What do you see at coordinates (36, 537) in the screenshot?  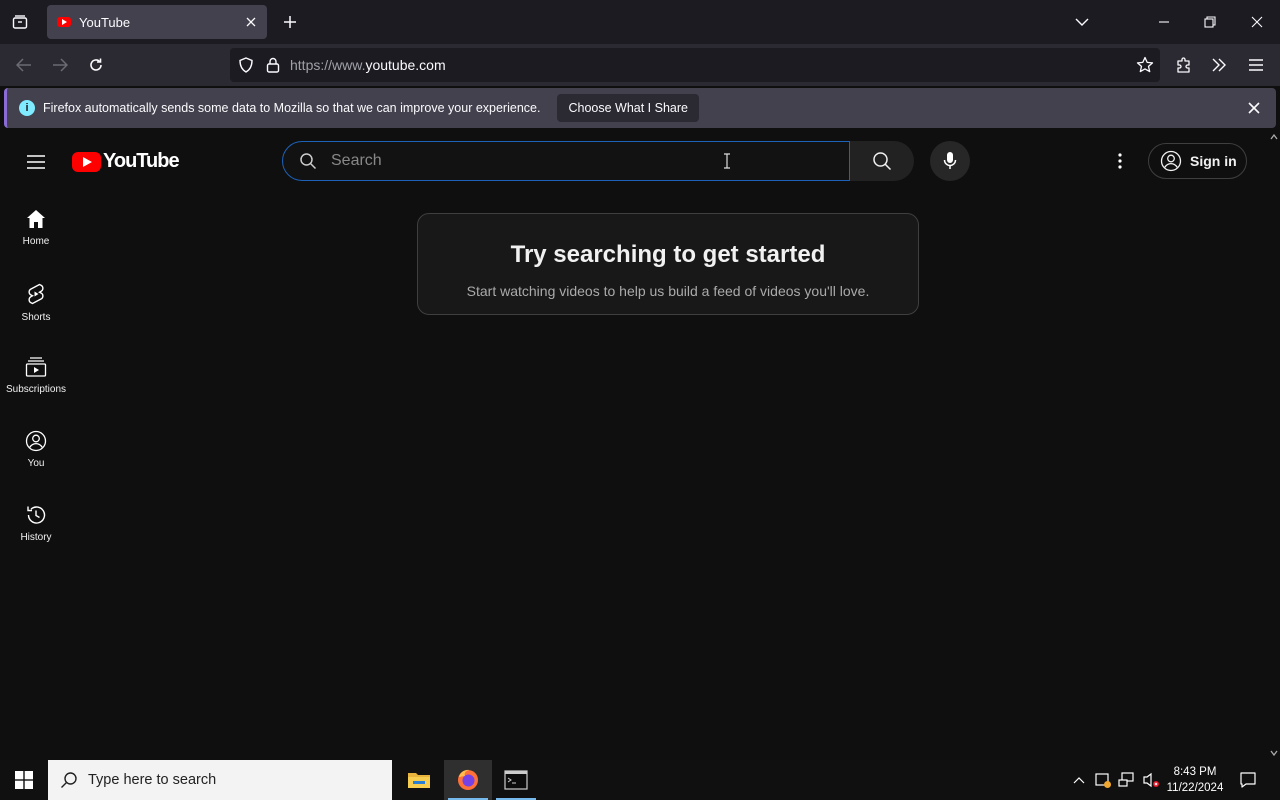 I see `guide-item-label: History` at bounding box center [36, 537].